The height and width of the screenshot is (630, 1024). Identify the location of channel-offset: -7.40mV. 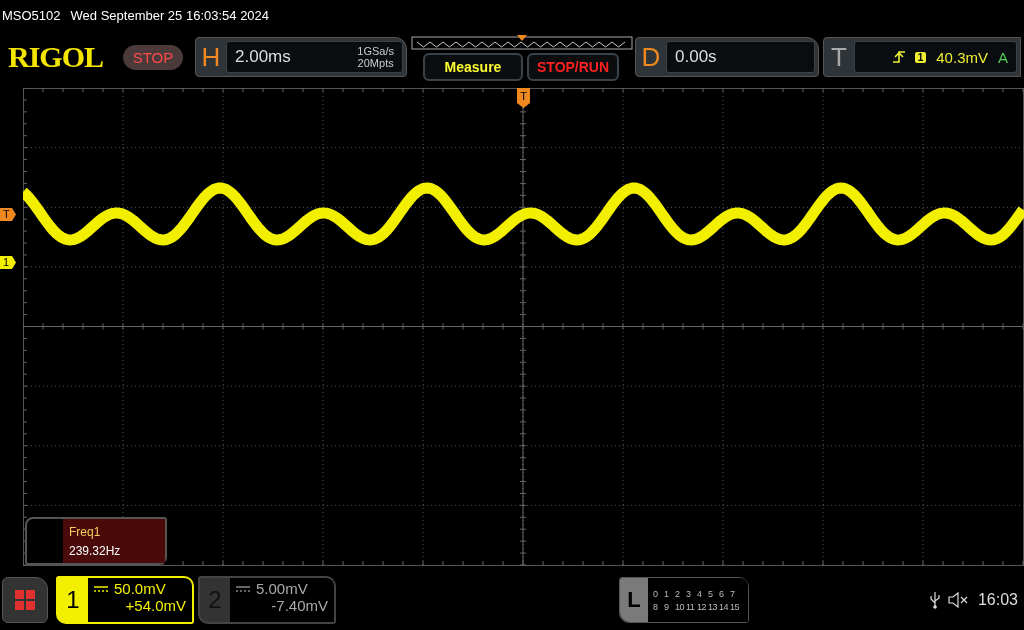
(299, 605).